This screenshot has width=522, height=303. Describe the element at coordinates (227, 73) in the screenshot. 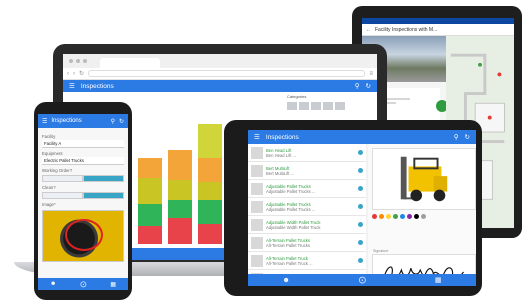

I see `address-bar` at that location.